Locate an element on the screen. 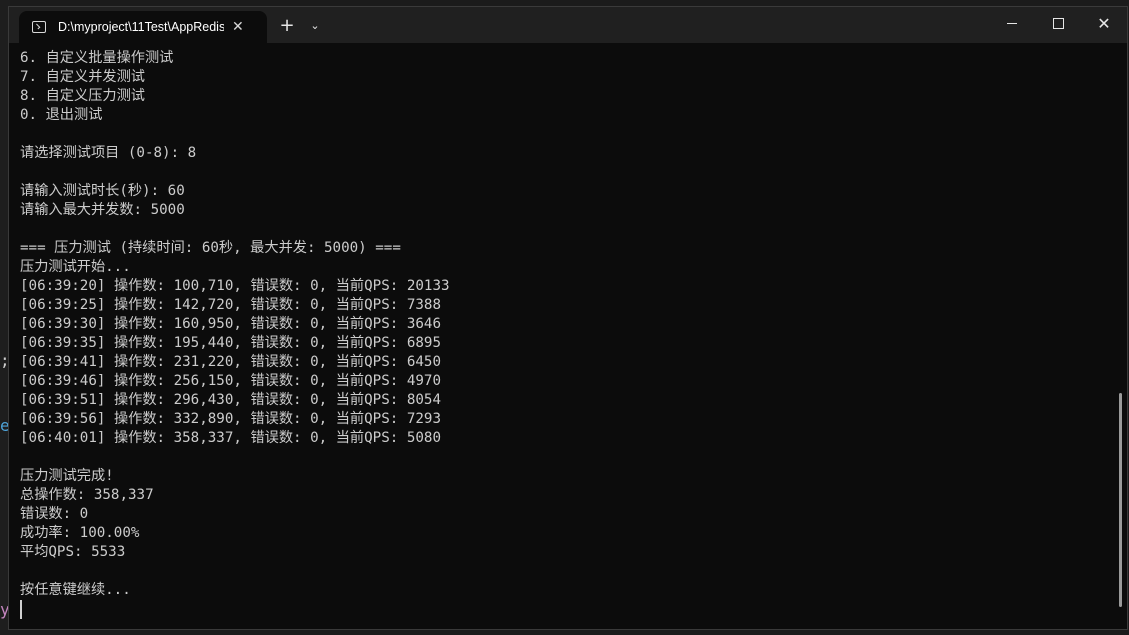 This screenshot has height=635, width=1129. terminal-line: 平均QPS: 5533 is located at coordinates (73, 552).